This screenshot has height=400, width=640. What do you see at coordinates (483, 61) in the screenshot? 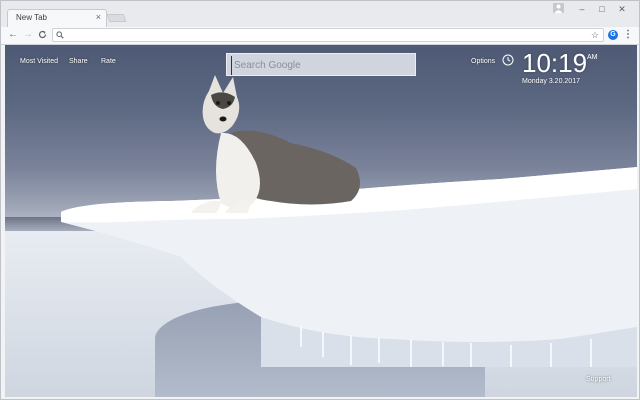
I see `options-link: Options` at bounding box center [483, 61].